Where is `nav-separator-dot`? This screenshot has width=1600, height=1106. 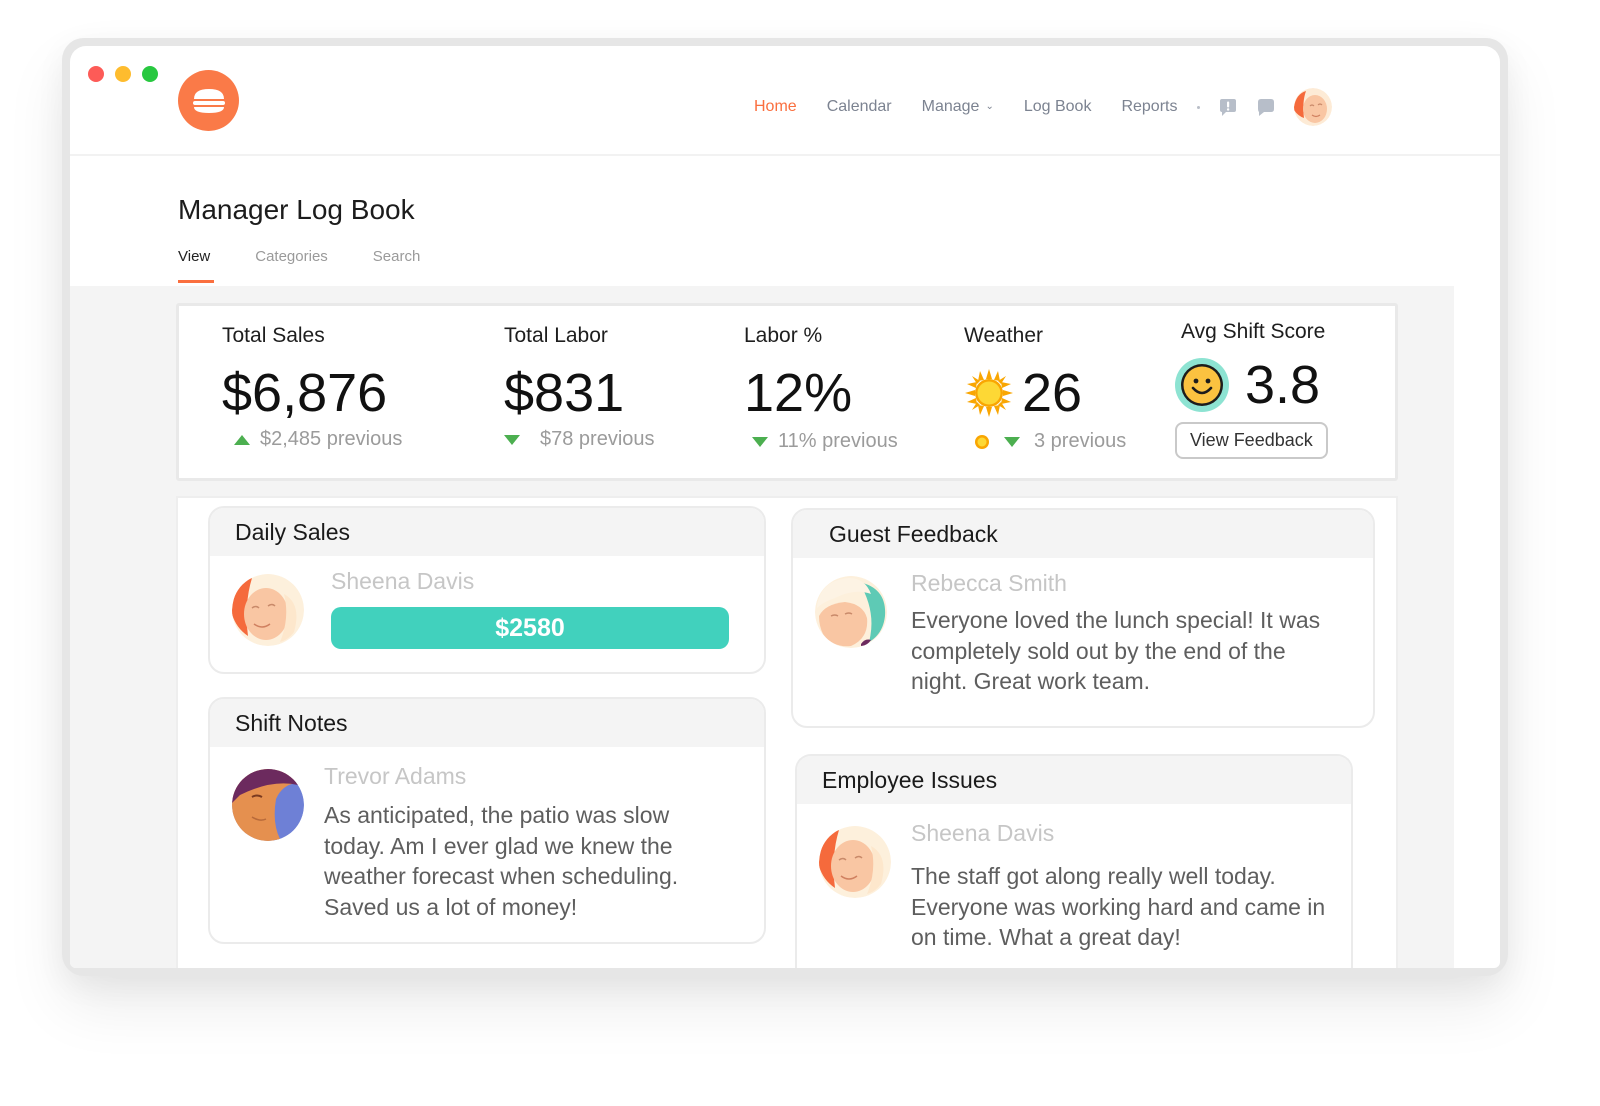 nav-separator-dot is located at coordinates (1199, 107).